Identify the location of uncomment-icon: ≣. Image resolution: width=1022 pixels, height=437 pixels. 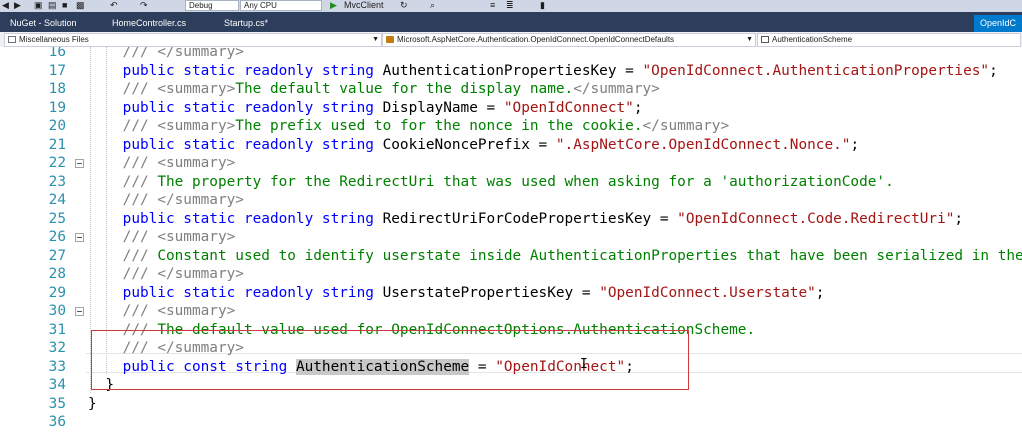
(510, 5).